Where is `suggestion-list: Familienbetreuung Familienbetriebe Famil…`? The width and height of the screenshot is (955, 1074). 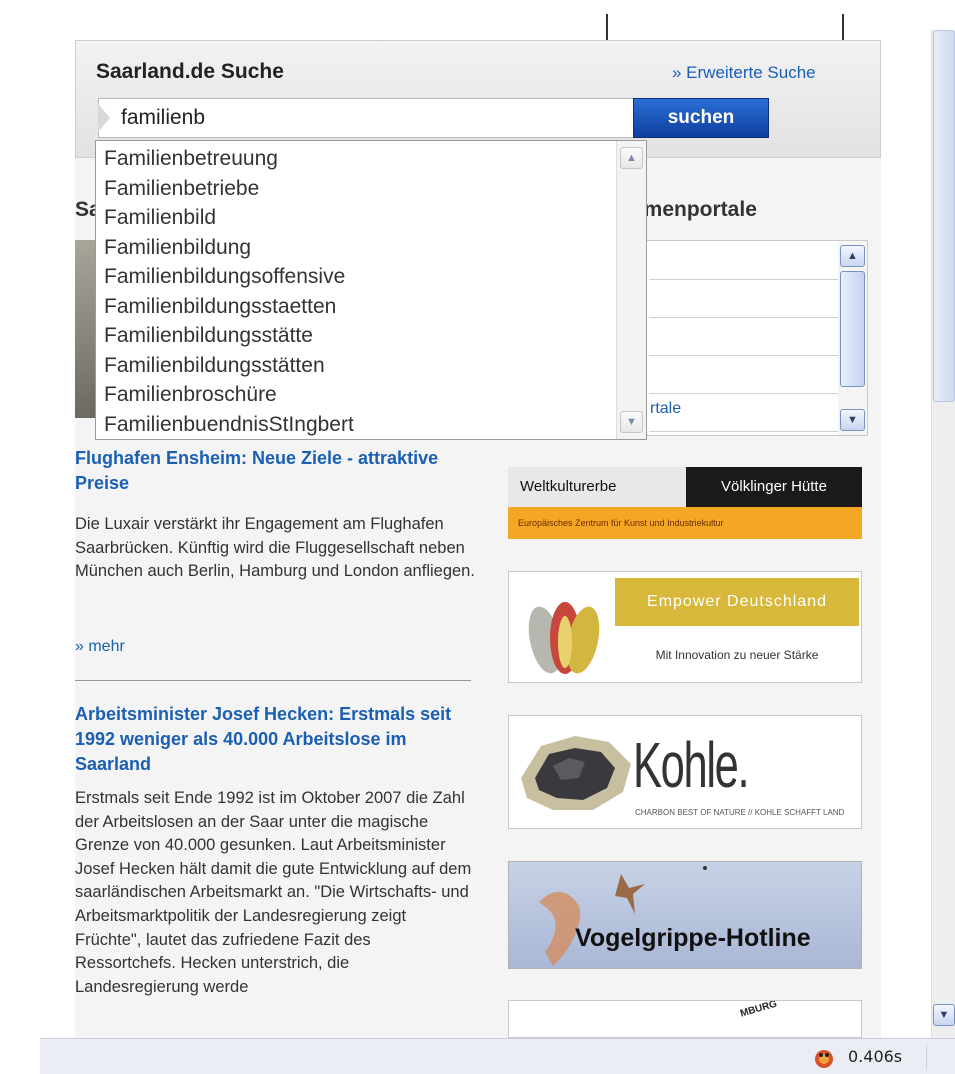
suggestion-list: Familienbetreuung Familienbetriebe Famil… is located at coordinates (356, 291).